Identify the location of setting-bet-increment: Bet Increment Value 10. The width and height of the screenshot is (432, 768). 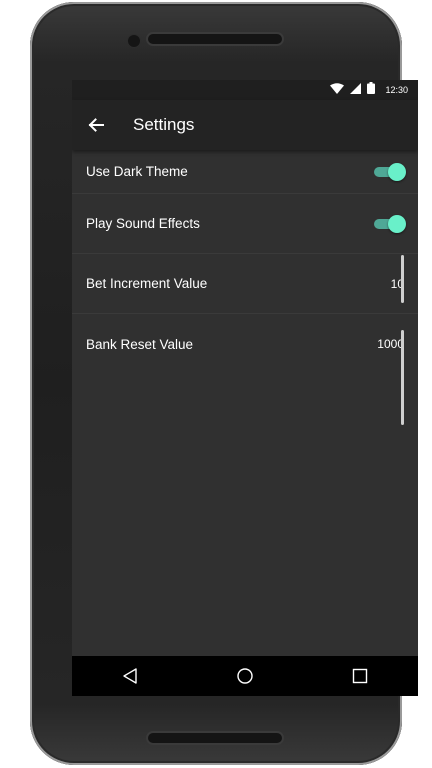
(245, 284).